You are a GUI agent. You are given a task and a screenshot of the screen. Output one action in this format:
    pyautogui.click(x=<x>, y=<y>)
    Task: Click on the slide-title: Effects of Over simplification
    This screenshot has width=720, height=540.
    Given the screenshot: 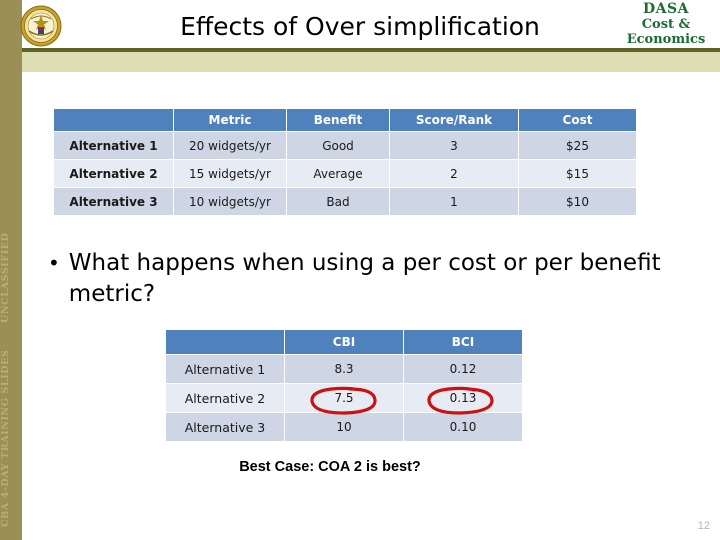 What is the action you would take?
    pyautogui.click(x=360, y=26)
    